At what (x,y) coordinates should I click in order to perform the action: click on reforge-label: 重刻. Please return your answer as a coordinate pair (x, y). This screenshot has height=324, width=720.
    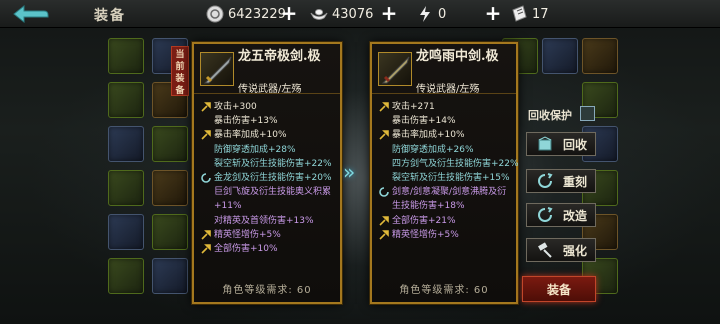
    Looking at the image, I should click on (575, 181).